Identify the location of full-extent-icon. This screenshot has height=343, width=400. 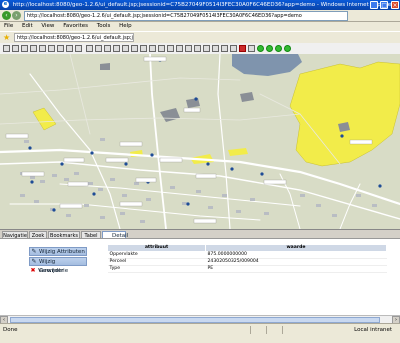
(33, 48).